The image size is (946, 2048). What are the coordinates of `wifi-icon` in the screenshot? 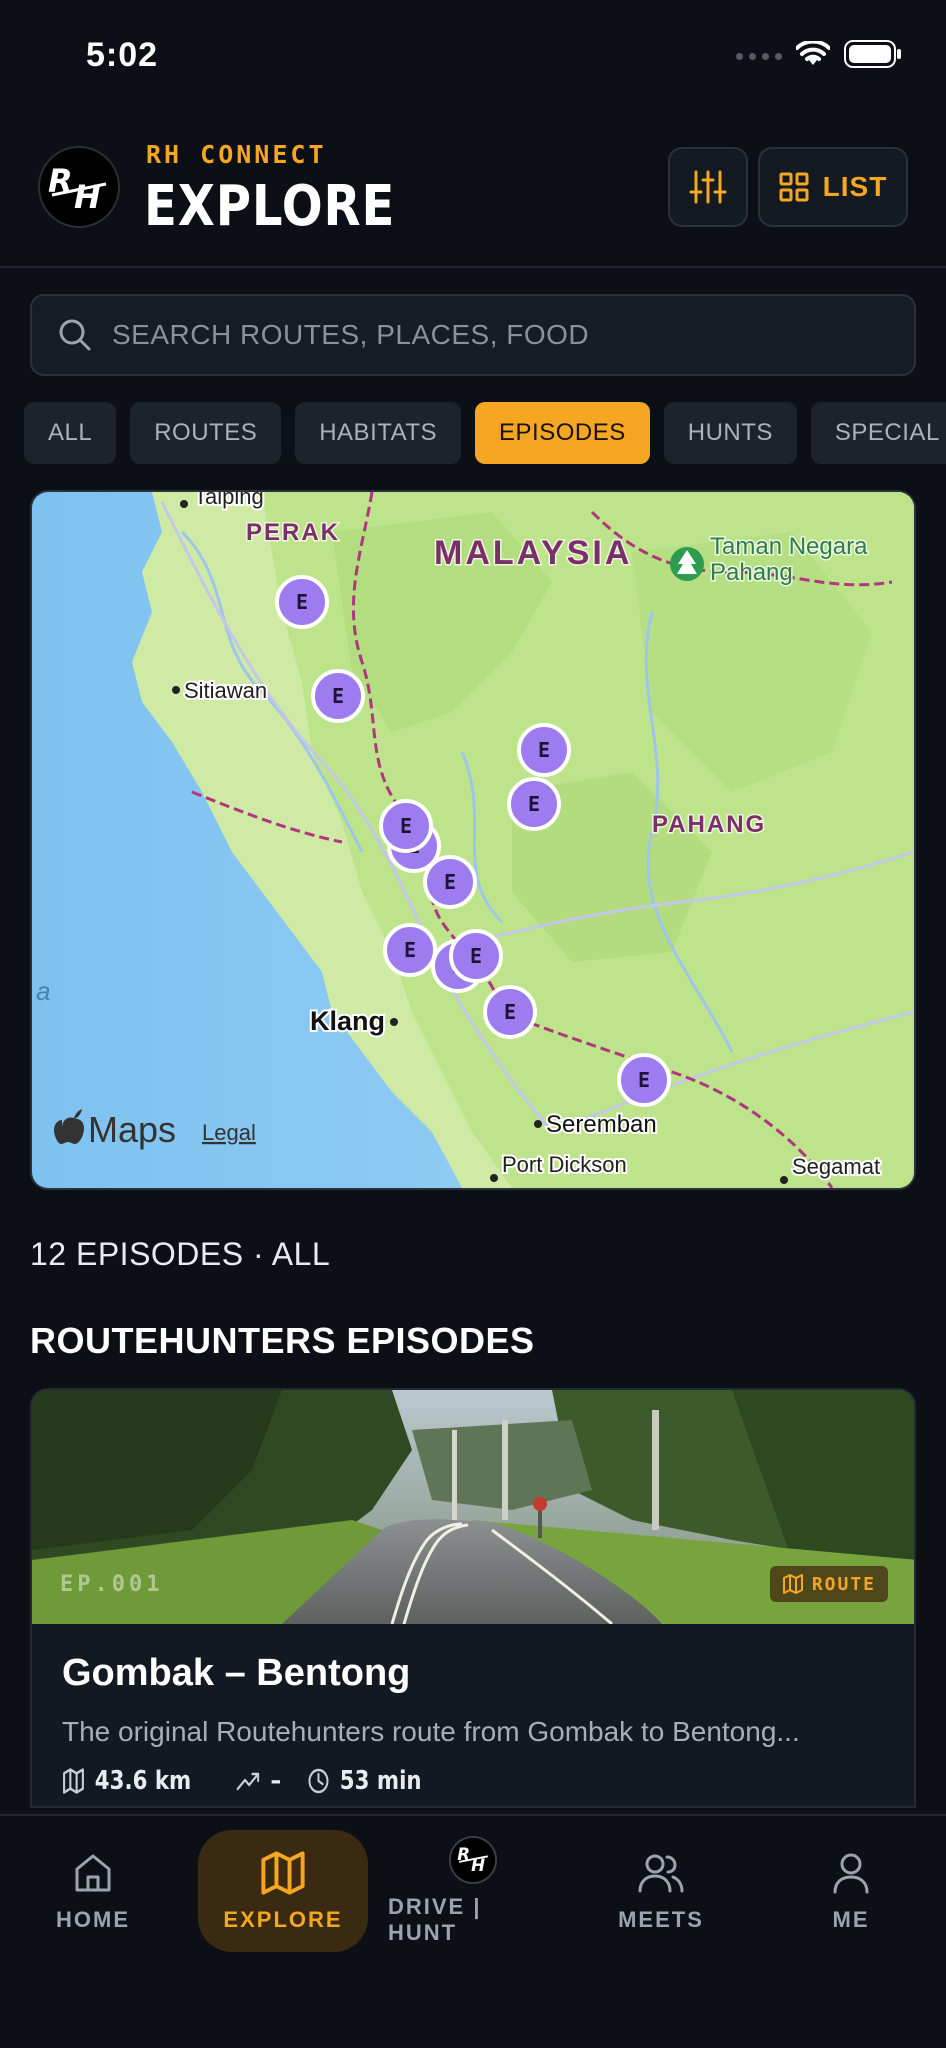 It's located at (813, 55).